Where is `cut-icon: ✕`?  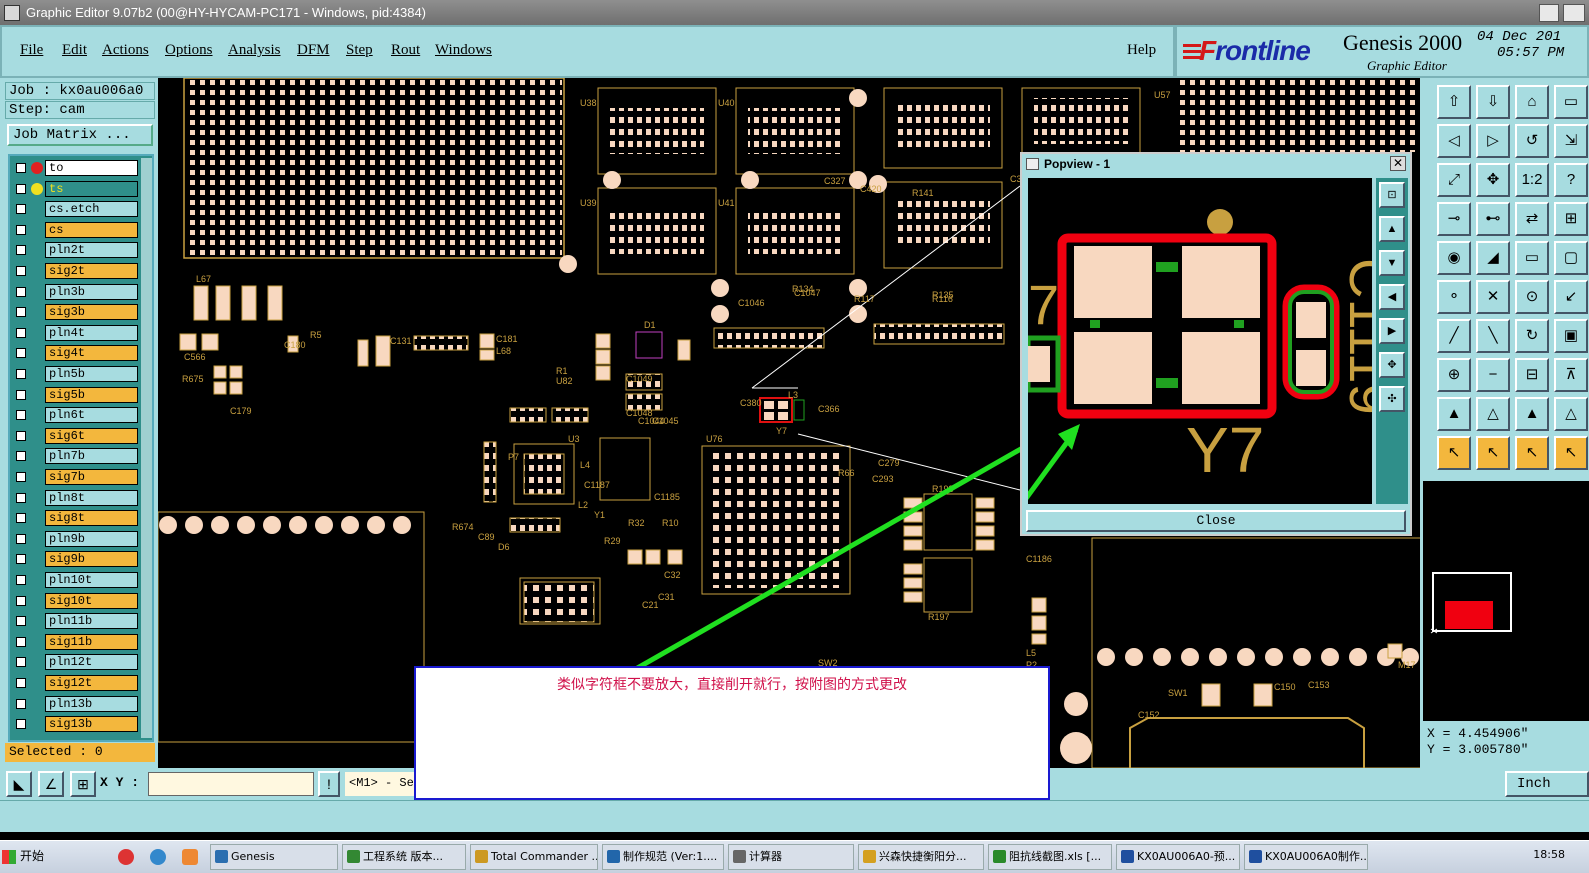 cut-icon: ✕ is located at coordinates (1493, 297).